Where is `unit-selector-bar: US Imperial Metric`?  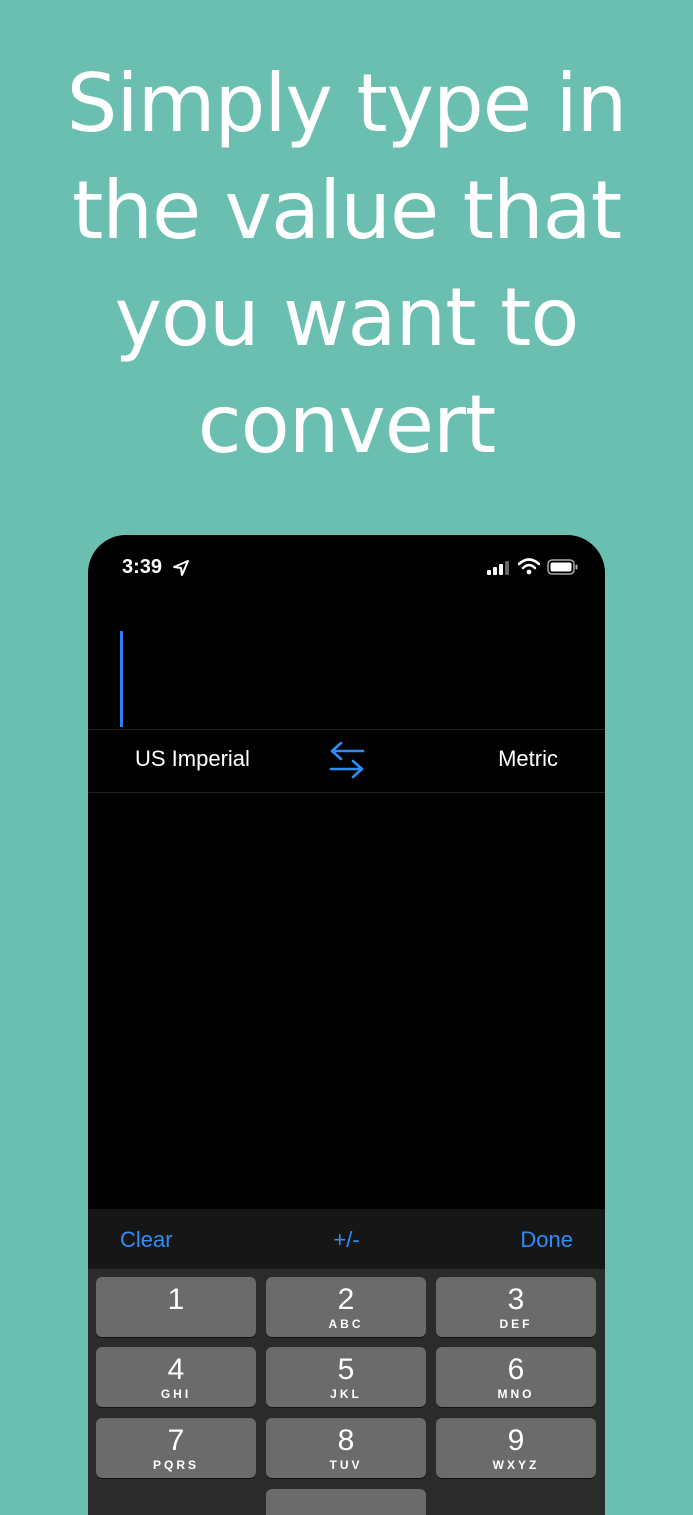
unit-selector-bar: US Imperial Metric is located at coordinates (346, 761).